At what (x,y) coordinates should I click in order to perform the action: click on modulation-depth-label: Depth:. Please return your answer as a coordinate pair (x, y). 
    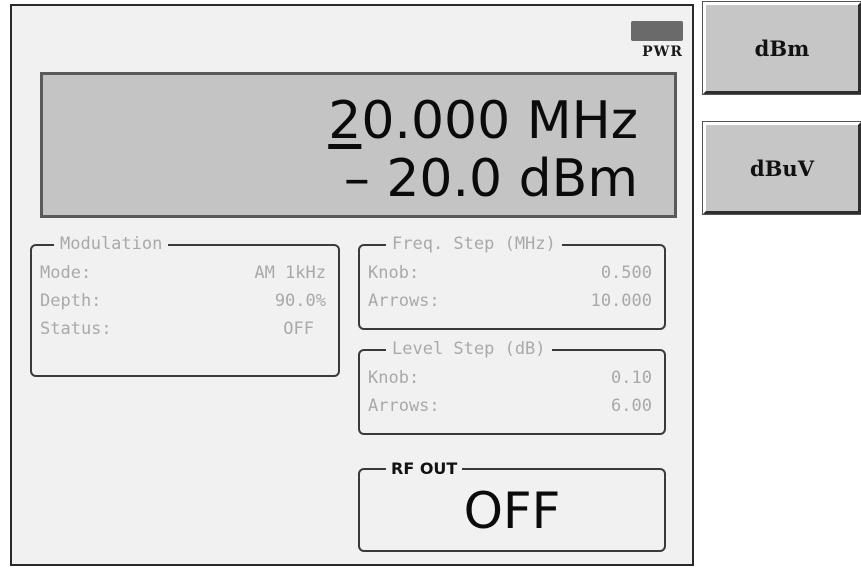
    Looking at the image, I should click on (71, 301).